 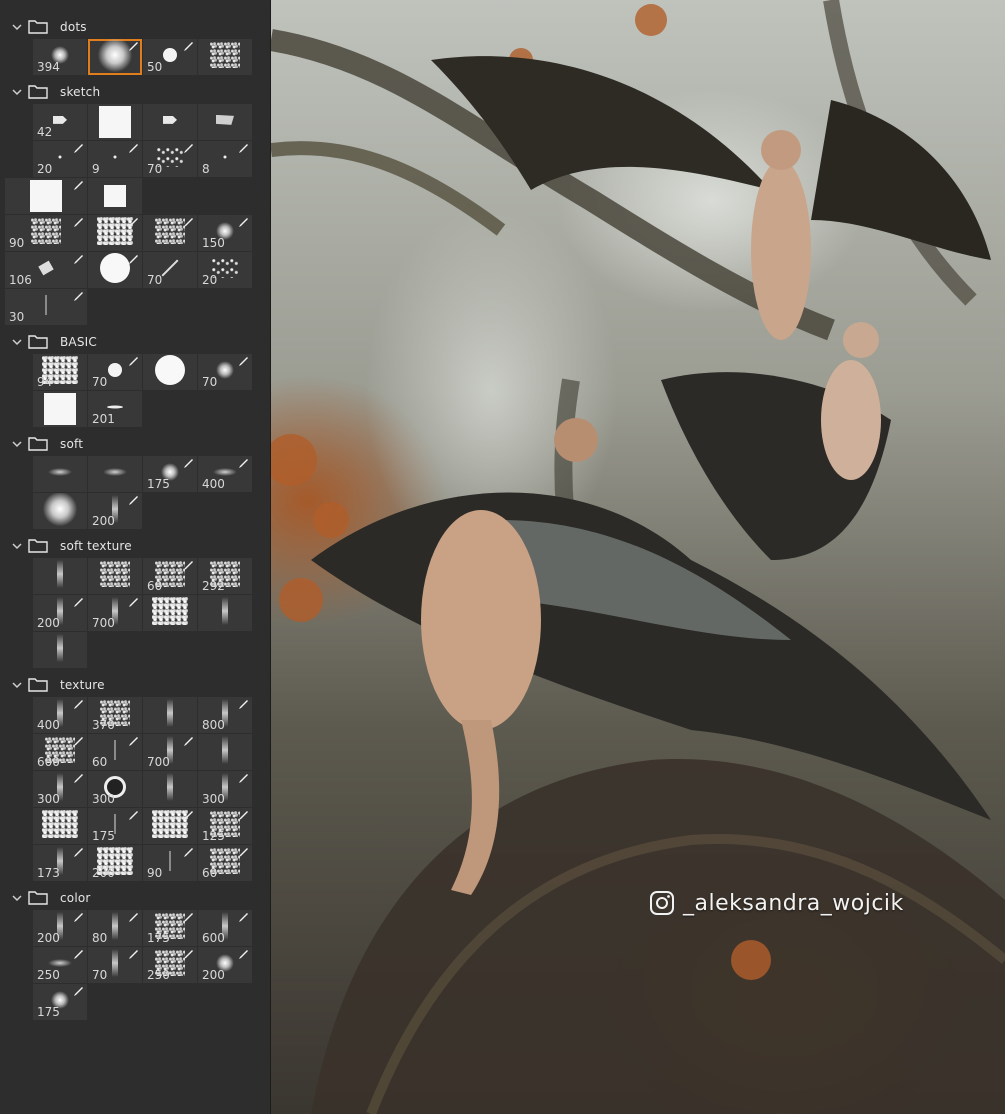 I want to click on brush-size-label: 20, so click(x=210, y=280).